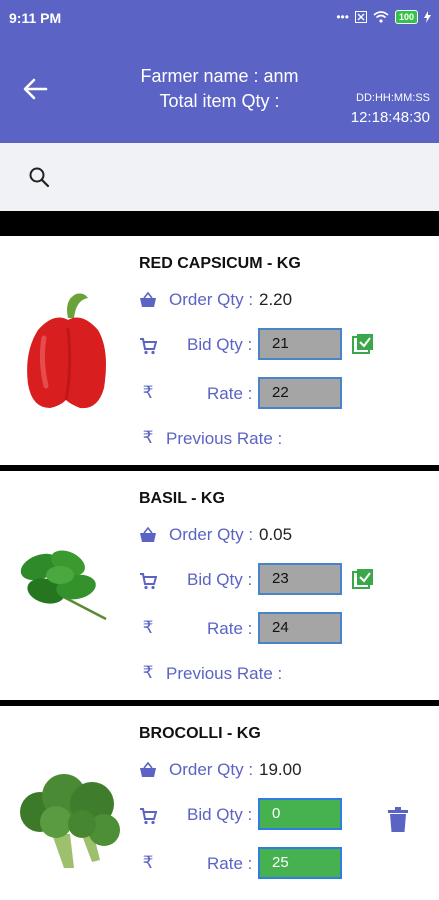 Image resolution: width=439 pixels, height=900 pixels. Describe the element at coordinates (300, 344) in the screenshot. I see `bid-qty-input: 21` at that location.